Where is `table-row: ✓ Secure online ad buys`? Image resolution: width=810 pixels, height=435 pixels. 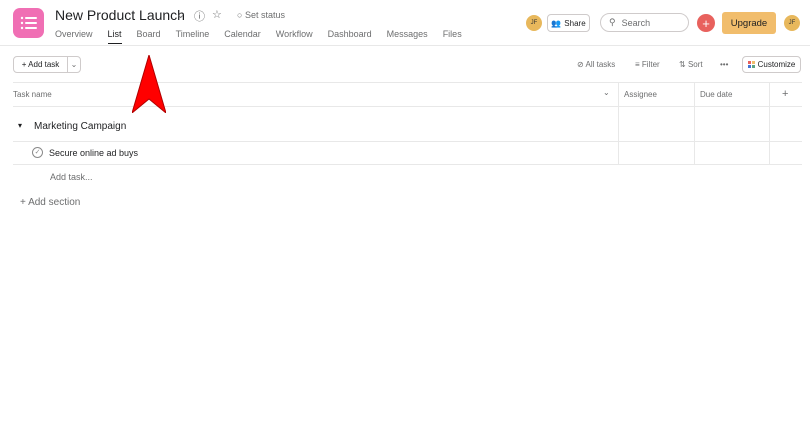
table-row: ✓ Secure online ad buys is located at coordinates (407, 153).